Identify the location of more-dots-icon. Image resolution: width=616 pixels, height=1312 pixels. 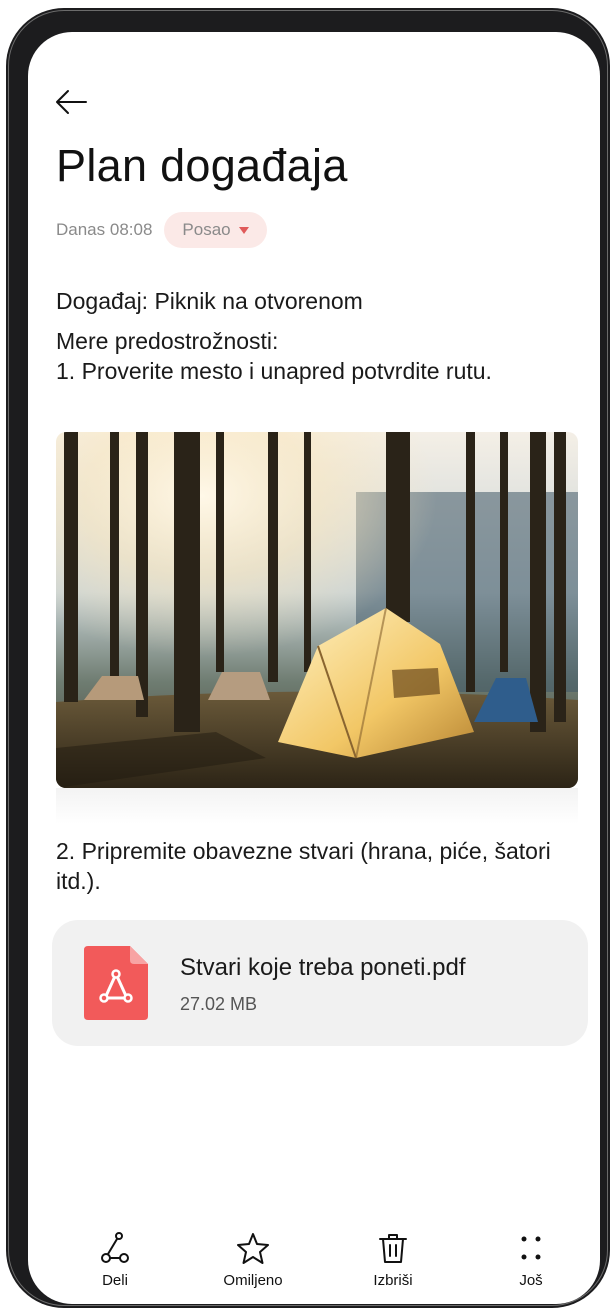
(531, 1248).